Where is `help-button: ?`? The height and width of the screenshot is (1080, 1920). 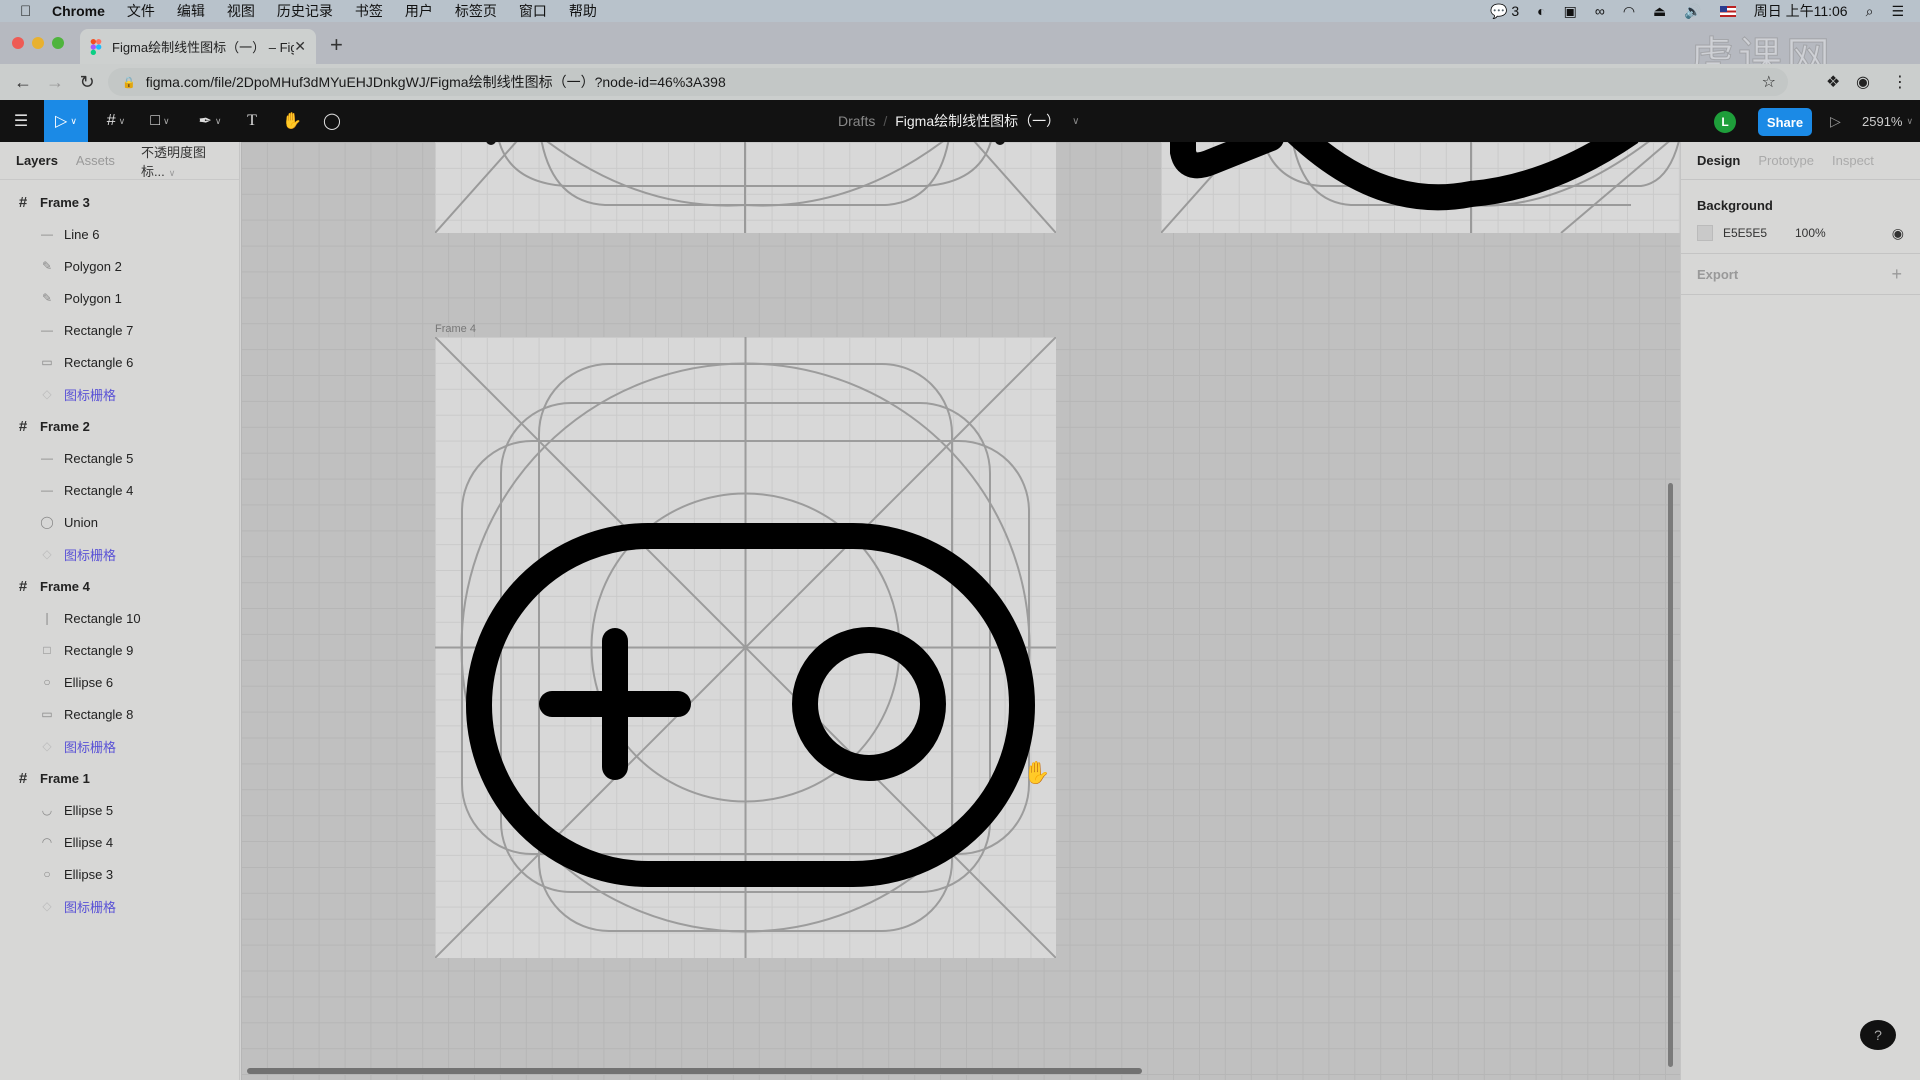 help-button: ? is located at coordinates (1878, 1035).